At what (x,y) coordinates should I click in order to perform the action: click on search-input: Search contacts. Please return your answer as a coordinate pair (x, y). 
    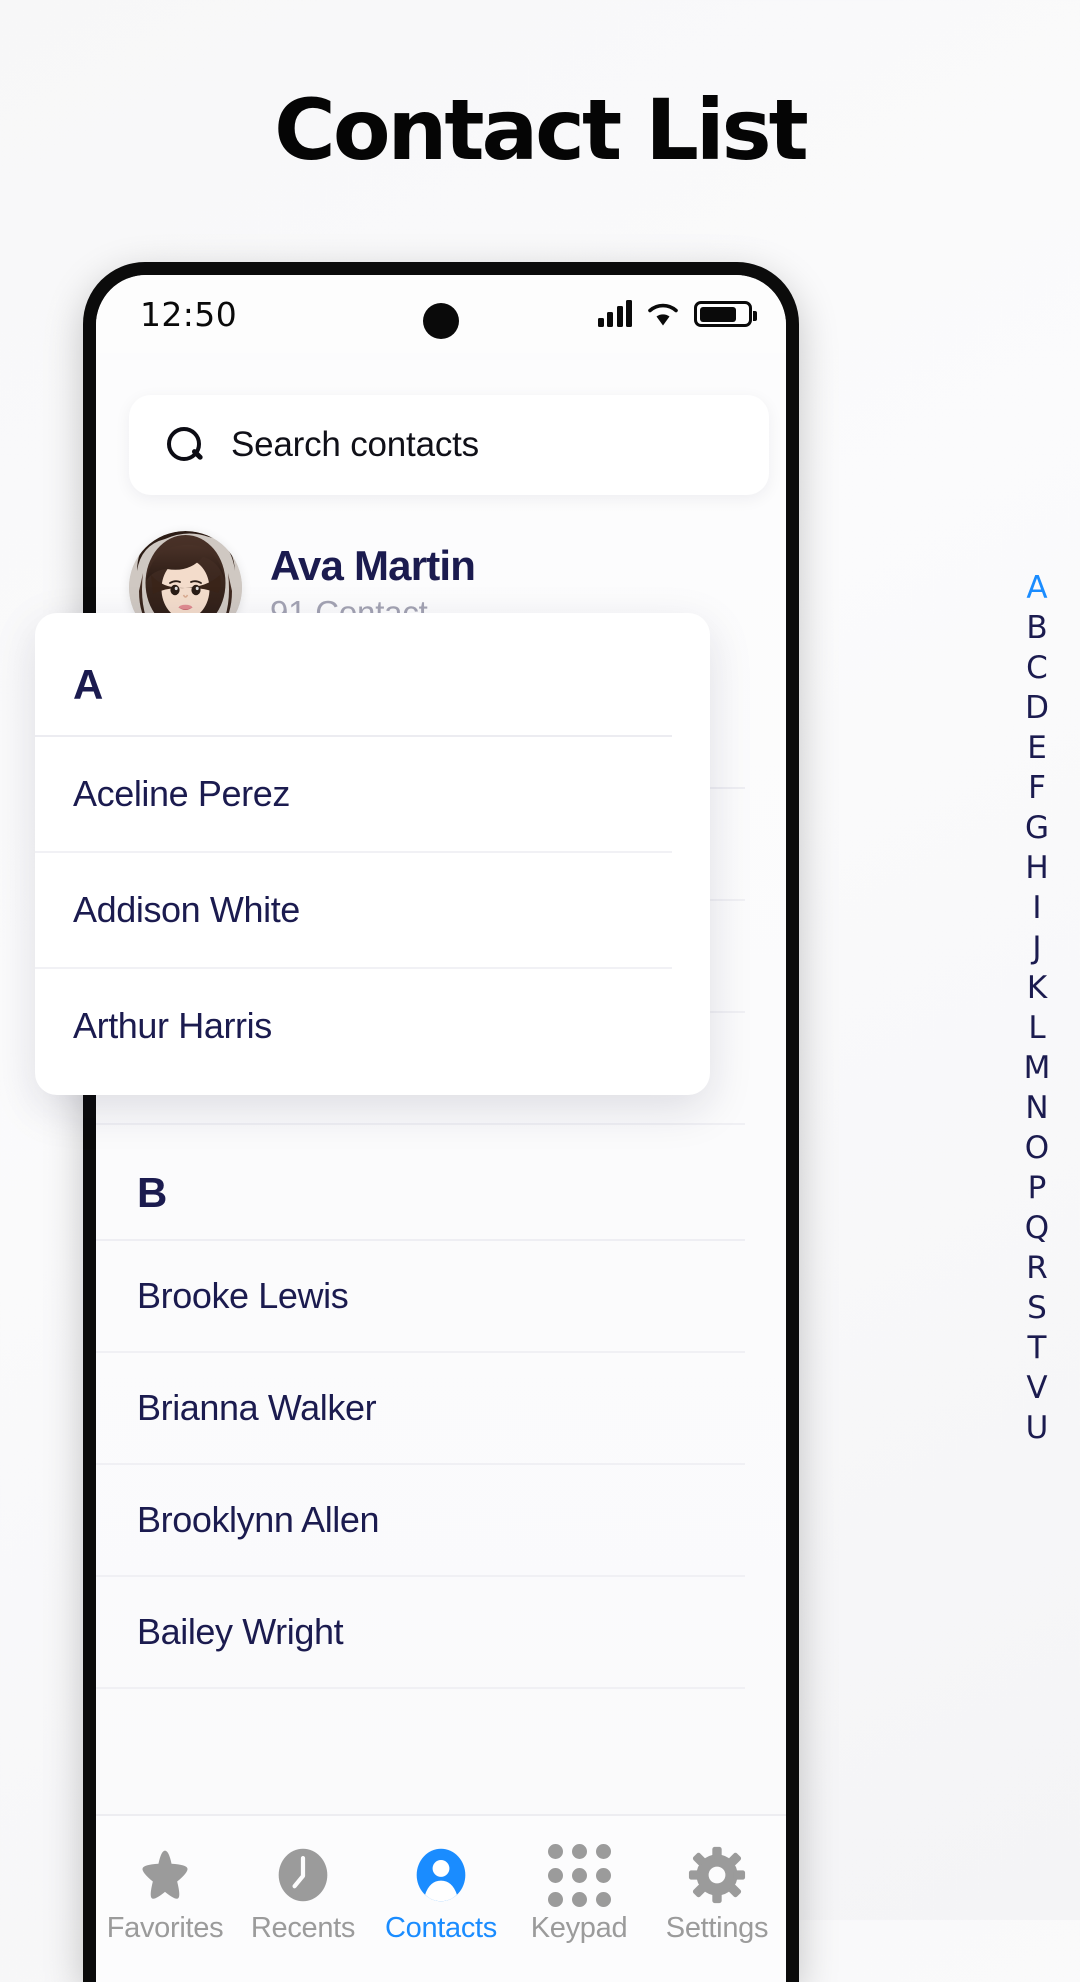
    Looking at the image, I should click on (449, 445).